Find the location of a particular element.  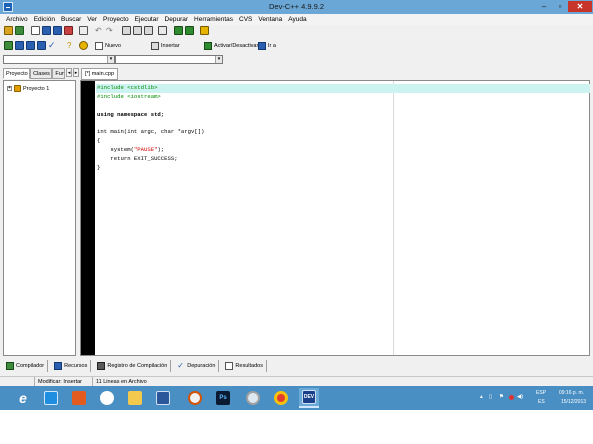

tab-proyecto: Proyecto is located at coordinates (17, 73).